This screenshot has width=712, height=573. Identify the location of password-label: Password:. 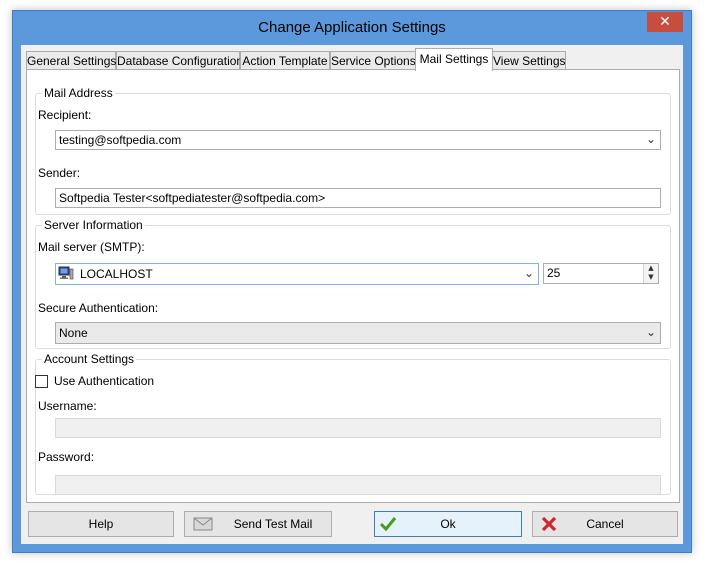
(66, 457).